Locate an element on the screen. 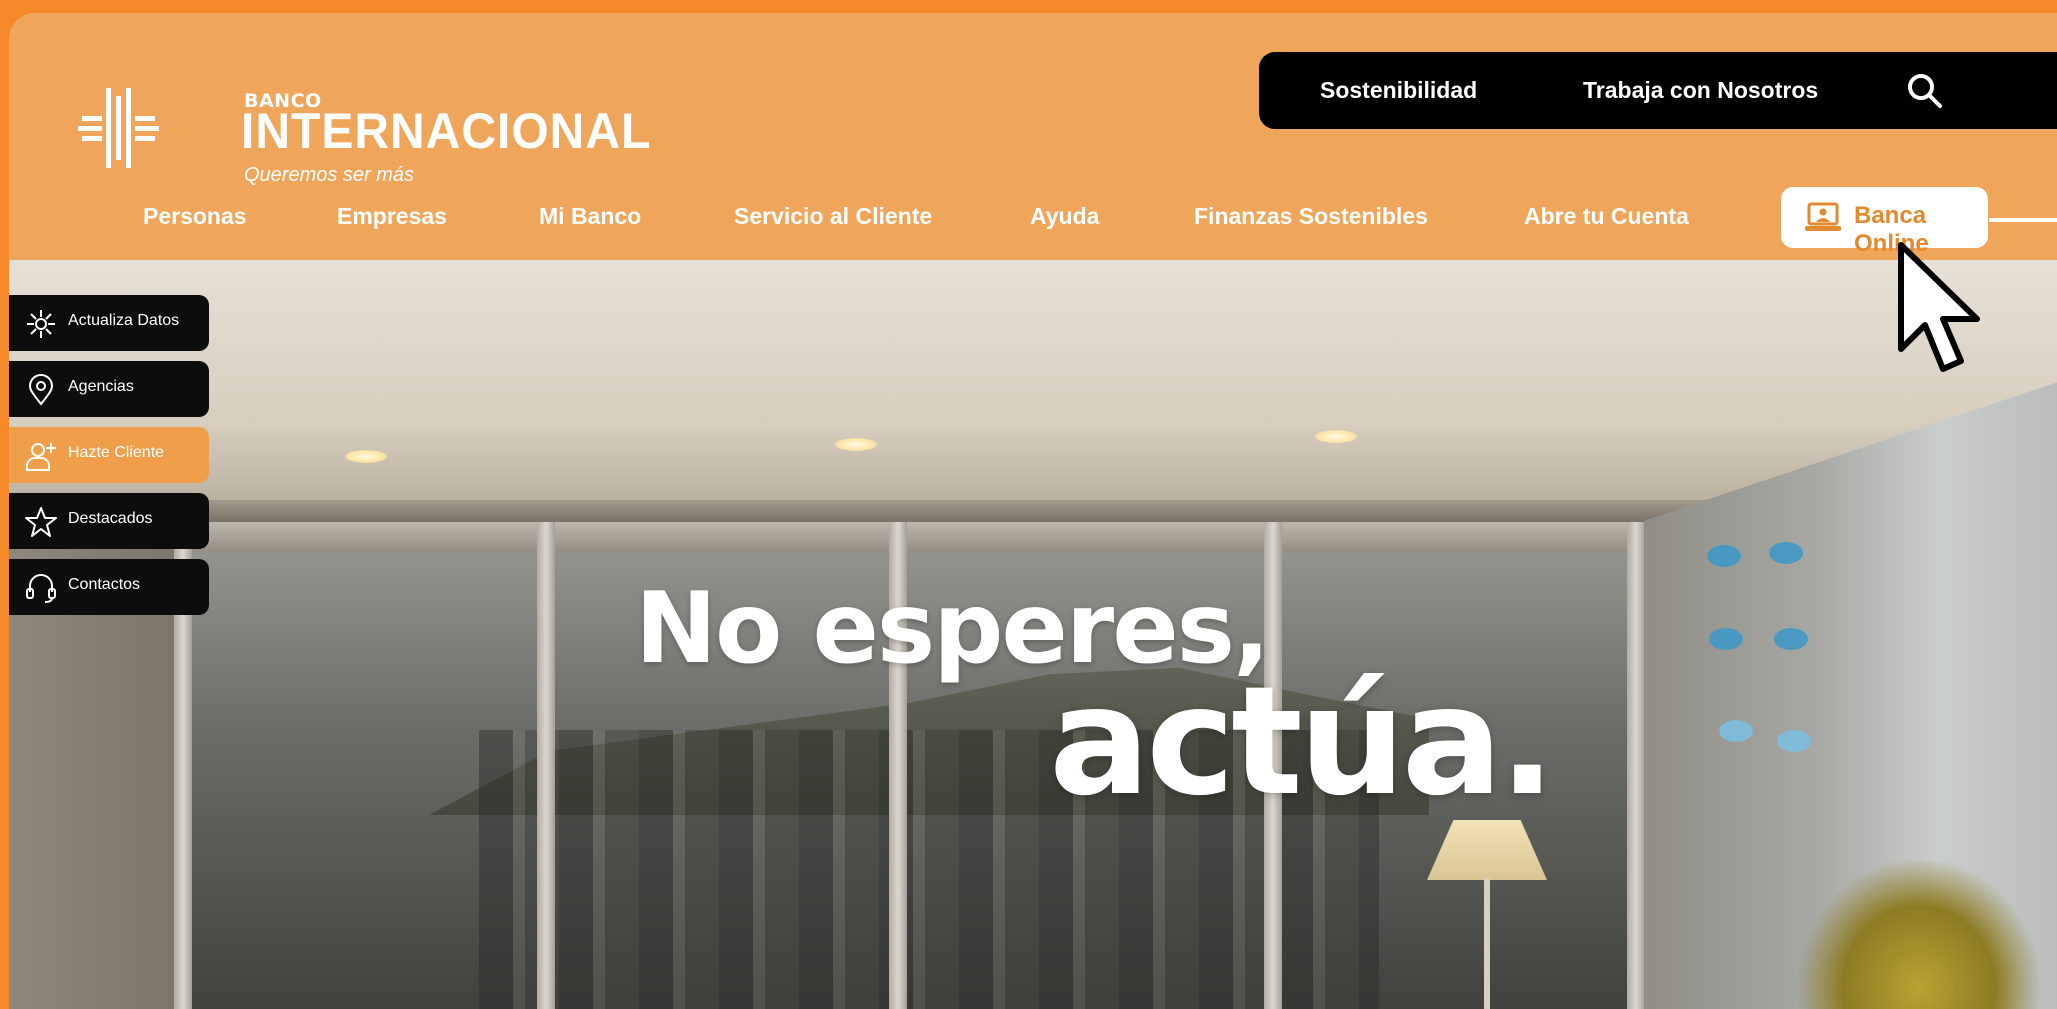 The image size is (2057, 1009). sostenibilidad-link: Sostenibilidad is located at coordinates (1398, 90).